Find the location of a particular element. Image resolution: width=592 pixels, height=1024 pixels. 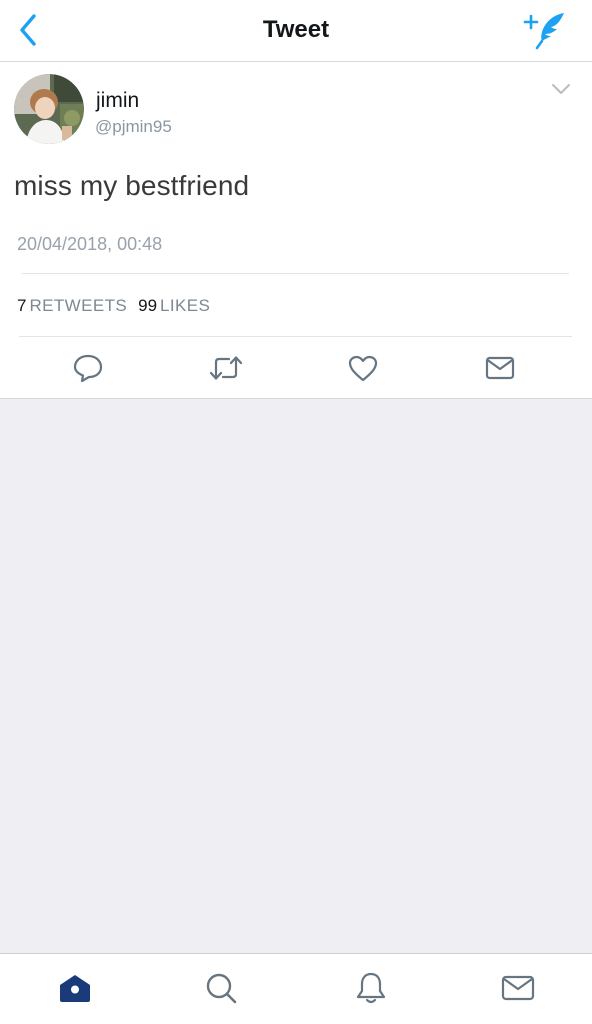

user-avatar-photo is located at coordinates (49, 109).